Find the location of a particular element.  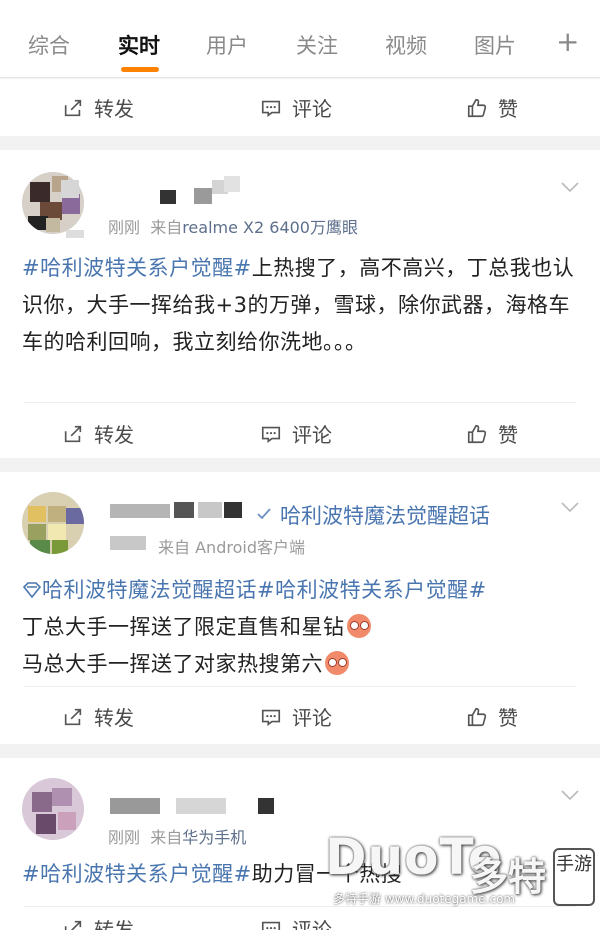

post-source: realme X2 6400万鹰眼 is located at coordinates (270, 227).